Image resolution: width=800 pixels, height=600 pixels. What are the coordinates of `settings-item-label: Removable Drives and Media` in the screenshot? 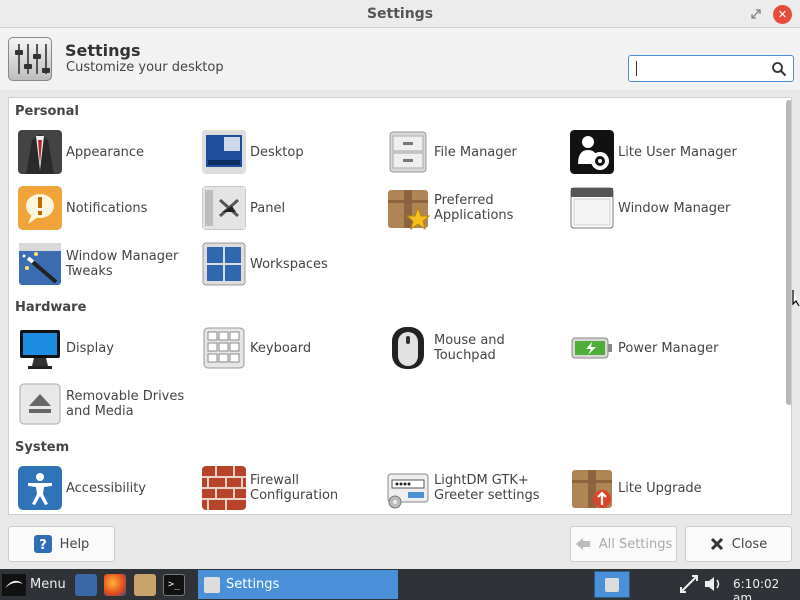 It's located at (125, 404).